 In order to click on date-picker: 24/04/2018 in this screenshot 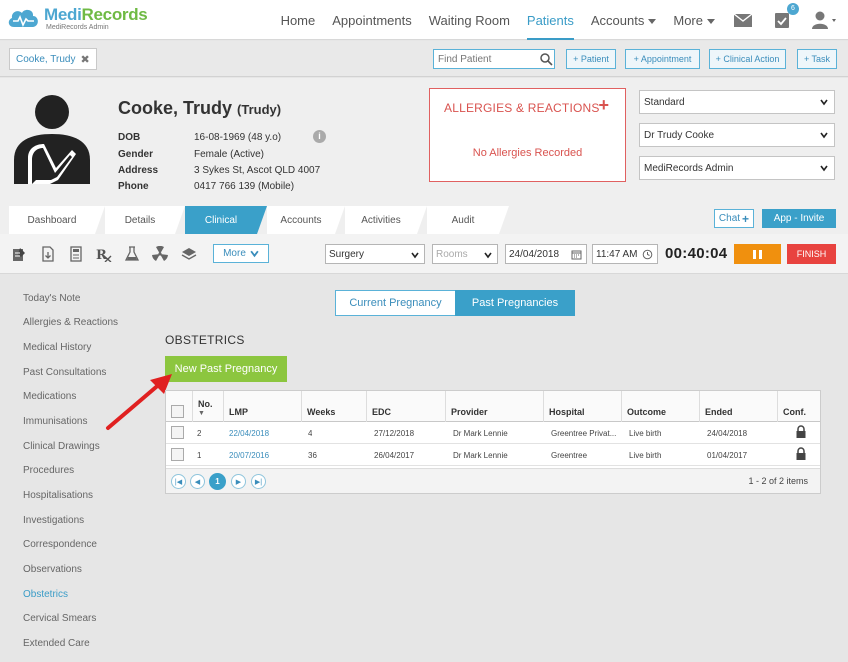, I will do `click(546, 254)`.